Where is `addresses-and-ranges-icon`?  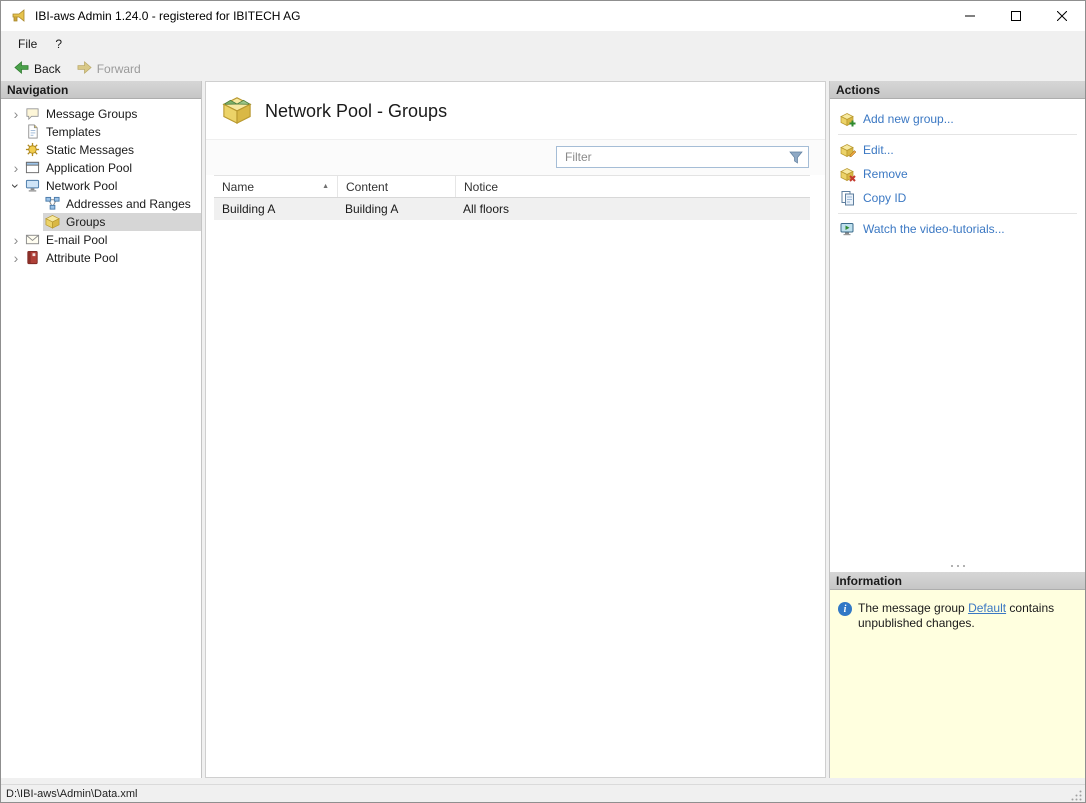 addresses-and-ranges-icon is located at coordinates (53, 204).